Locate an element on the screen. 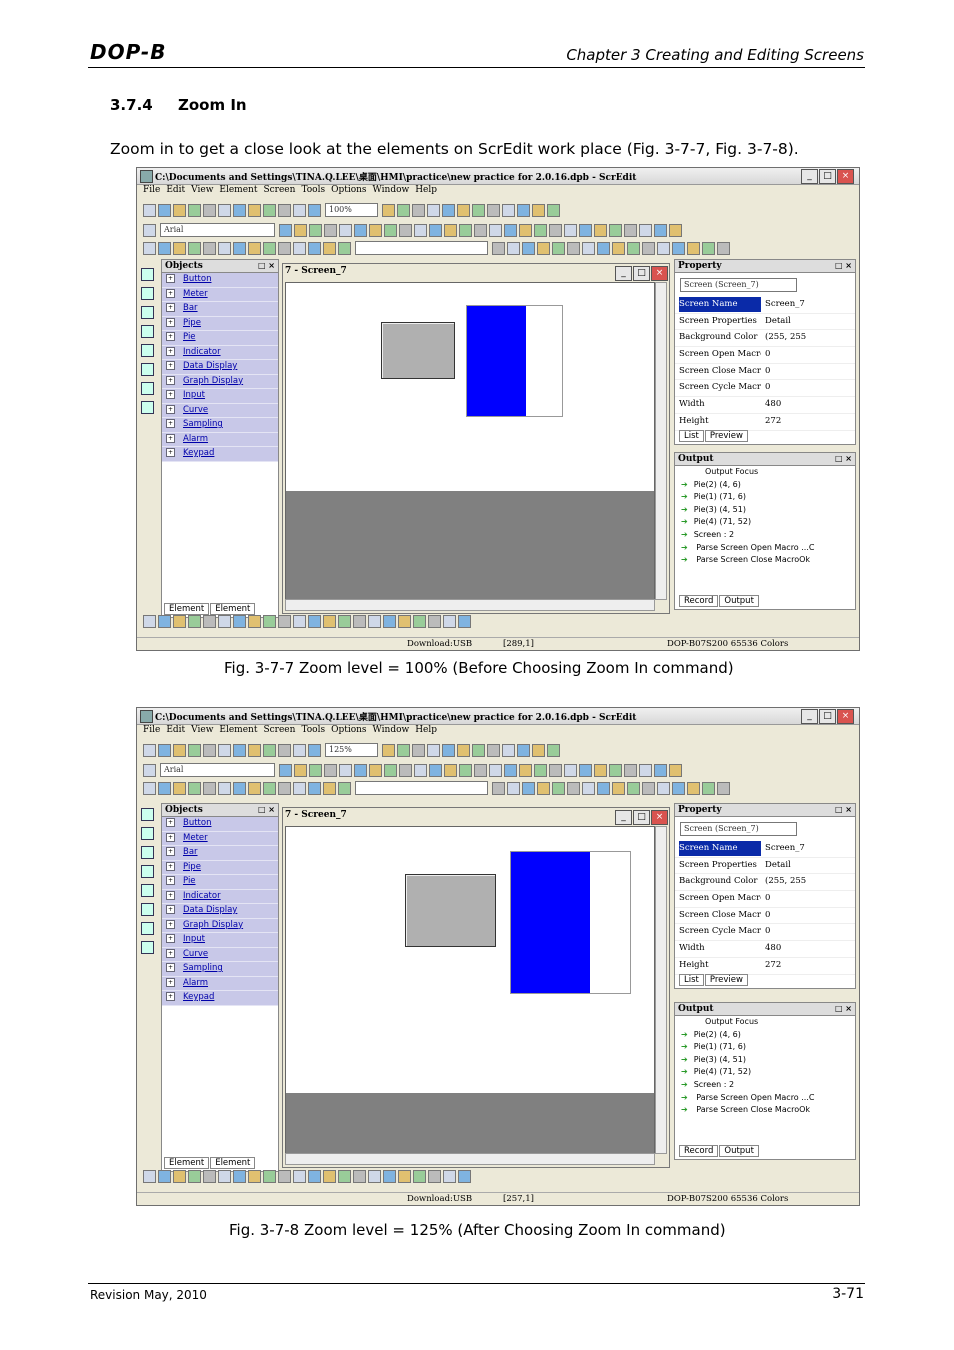 This screenshot has height=1350, width=954. tab-record: Record is located at coordinates (699, 1151).